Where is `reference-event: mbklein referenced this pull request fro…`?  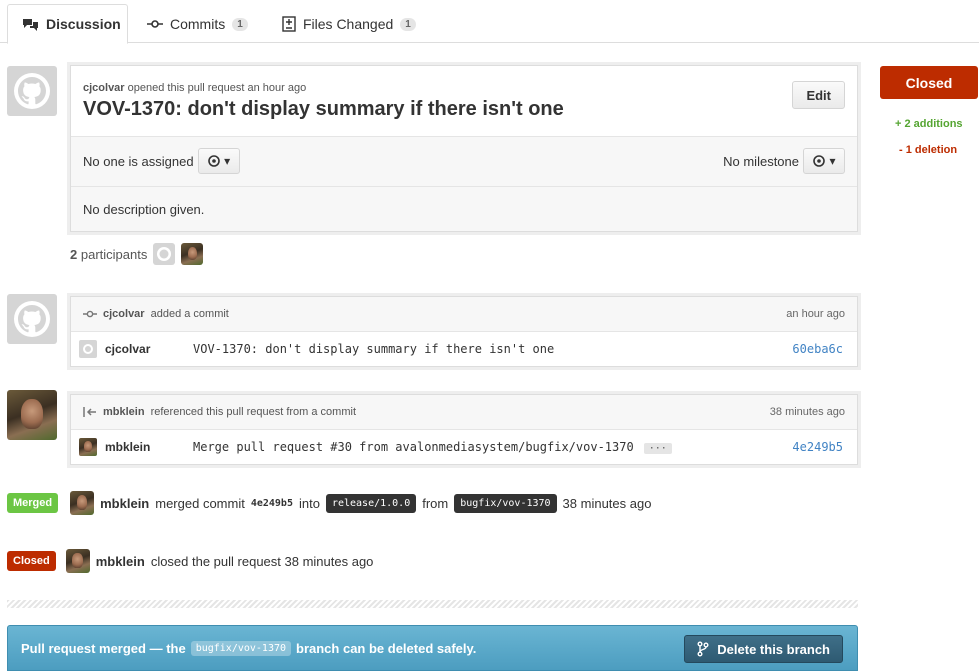
reference-event: mbklein referenced this pull request fro… is located at coordinates (464, 429).